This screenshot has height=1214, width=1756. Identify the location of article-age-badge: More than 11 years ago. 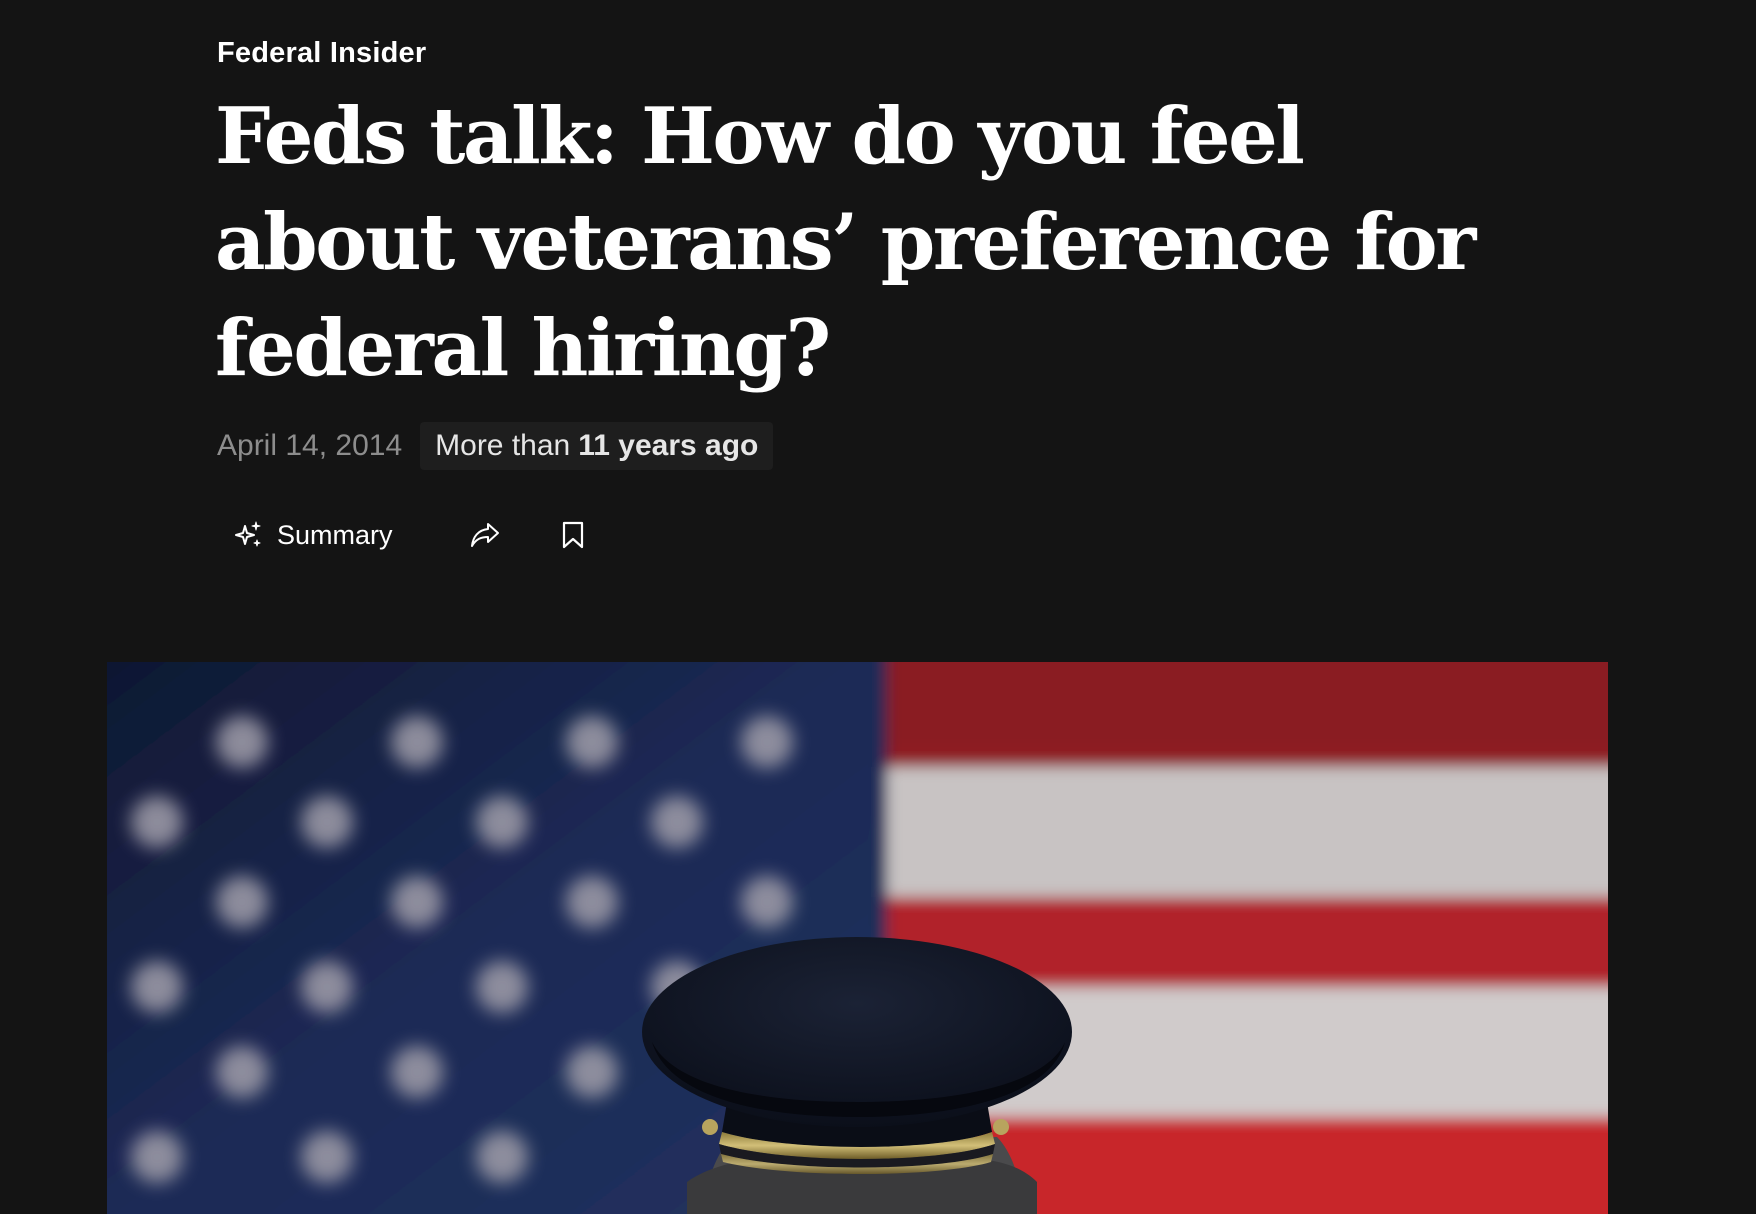
(597, 446).